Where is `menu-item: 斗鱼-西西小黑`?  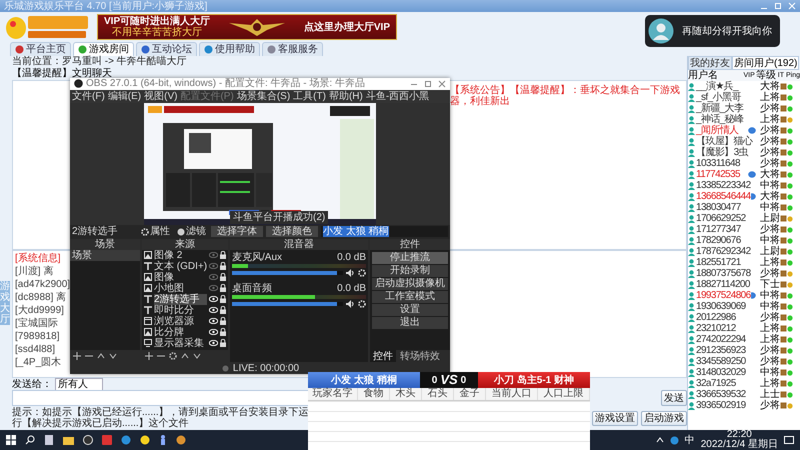 menu-item: 斗鱼-西西小黑 is located at coordinates (398, 96).